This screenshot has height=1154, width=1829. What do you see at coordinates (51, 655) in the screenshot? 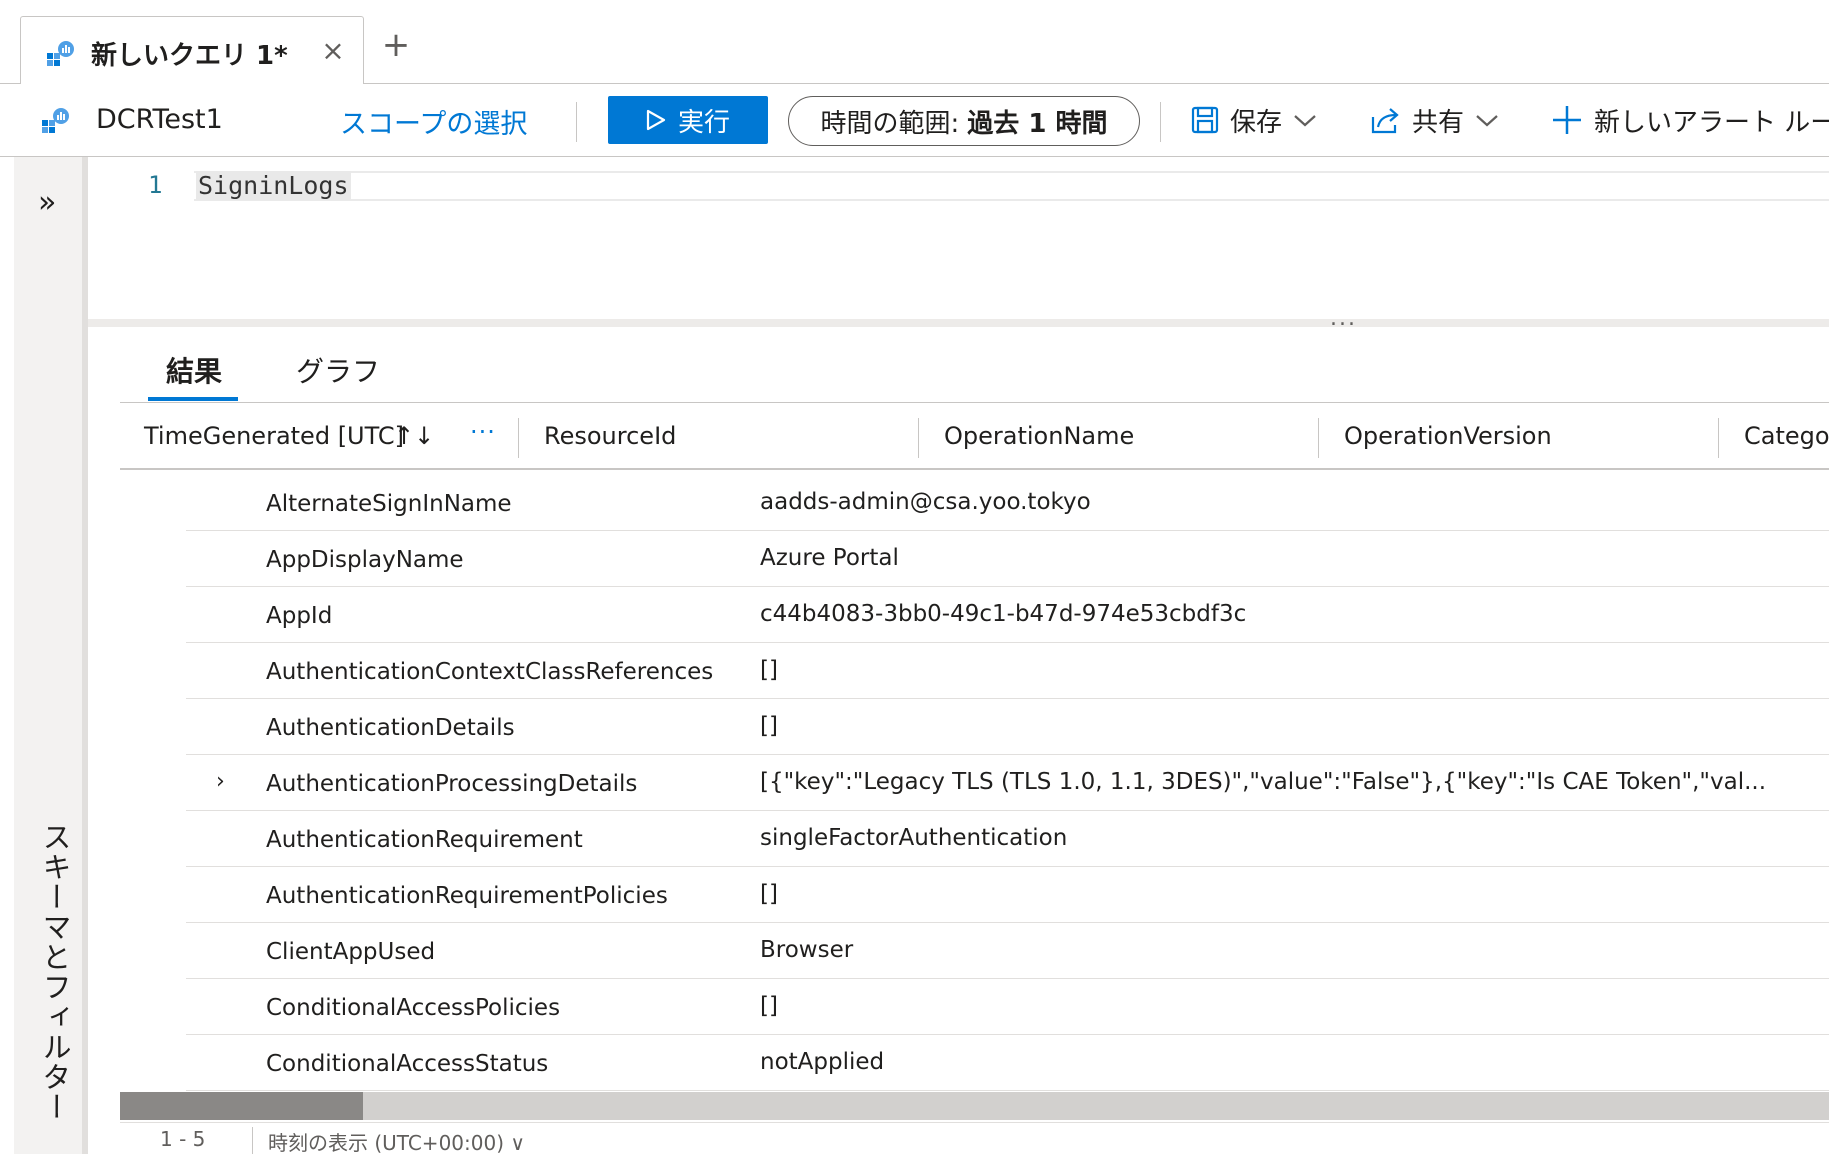
I see `schema-filter-pane: » スキーマとフィルター` at bounding box center [51, 655].